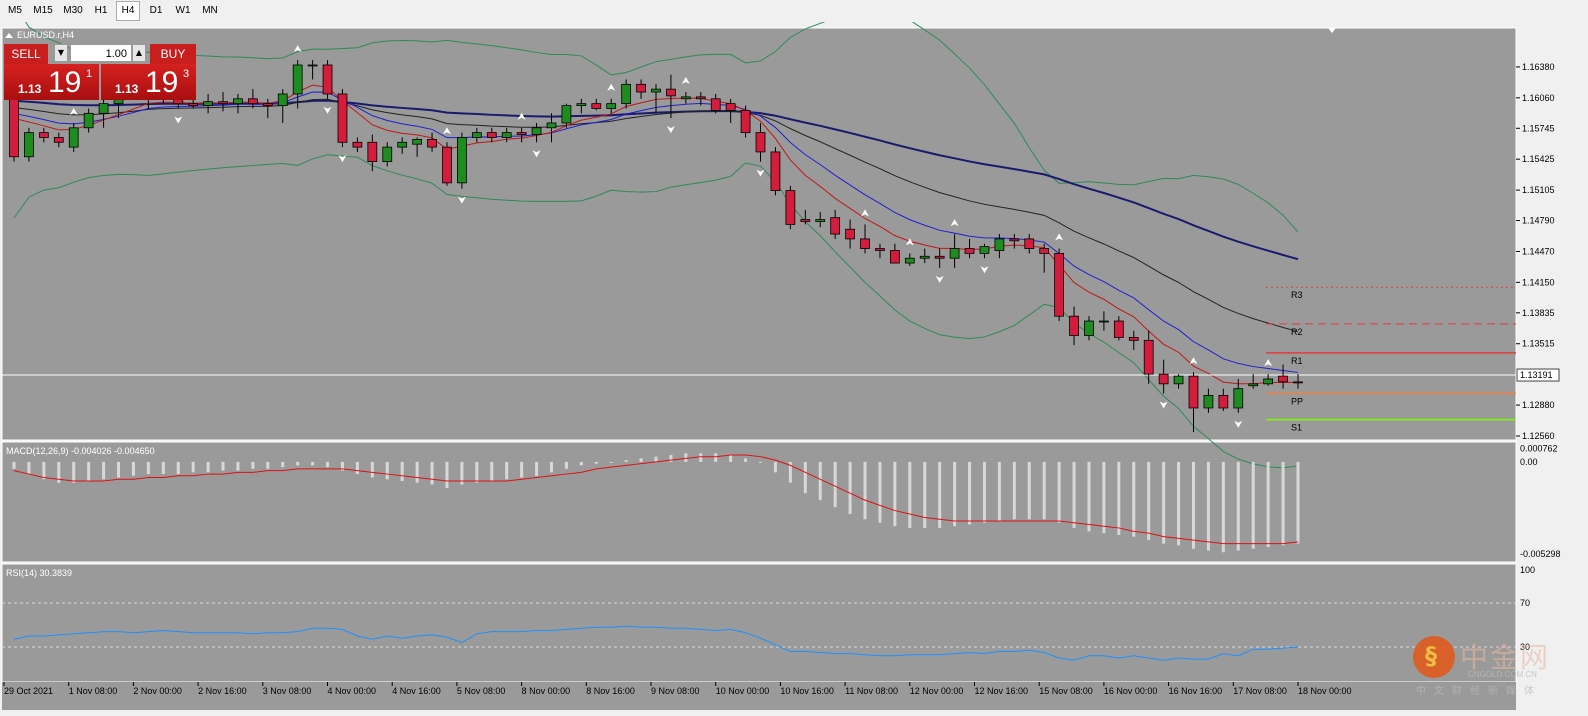 Image resolution: width=1588 pixels, height=716 pixels. Describe the element at coordinates (128, 11) in the screenshot. I see `timeframe-h4-button: H4` at that location.